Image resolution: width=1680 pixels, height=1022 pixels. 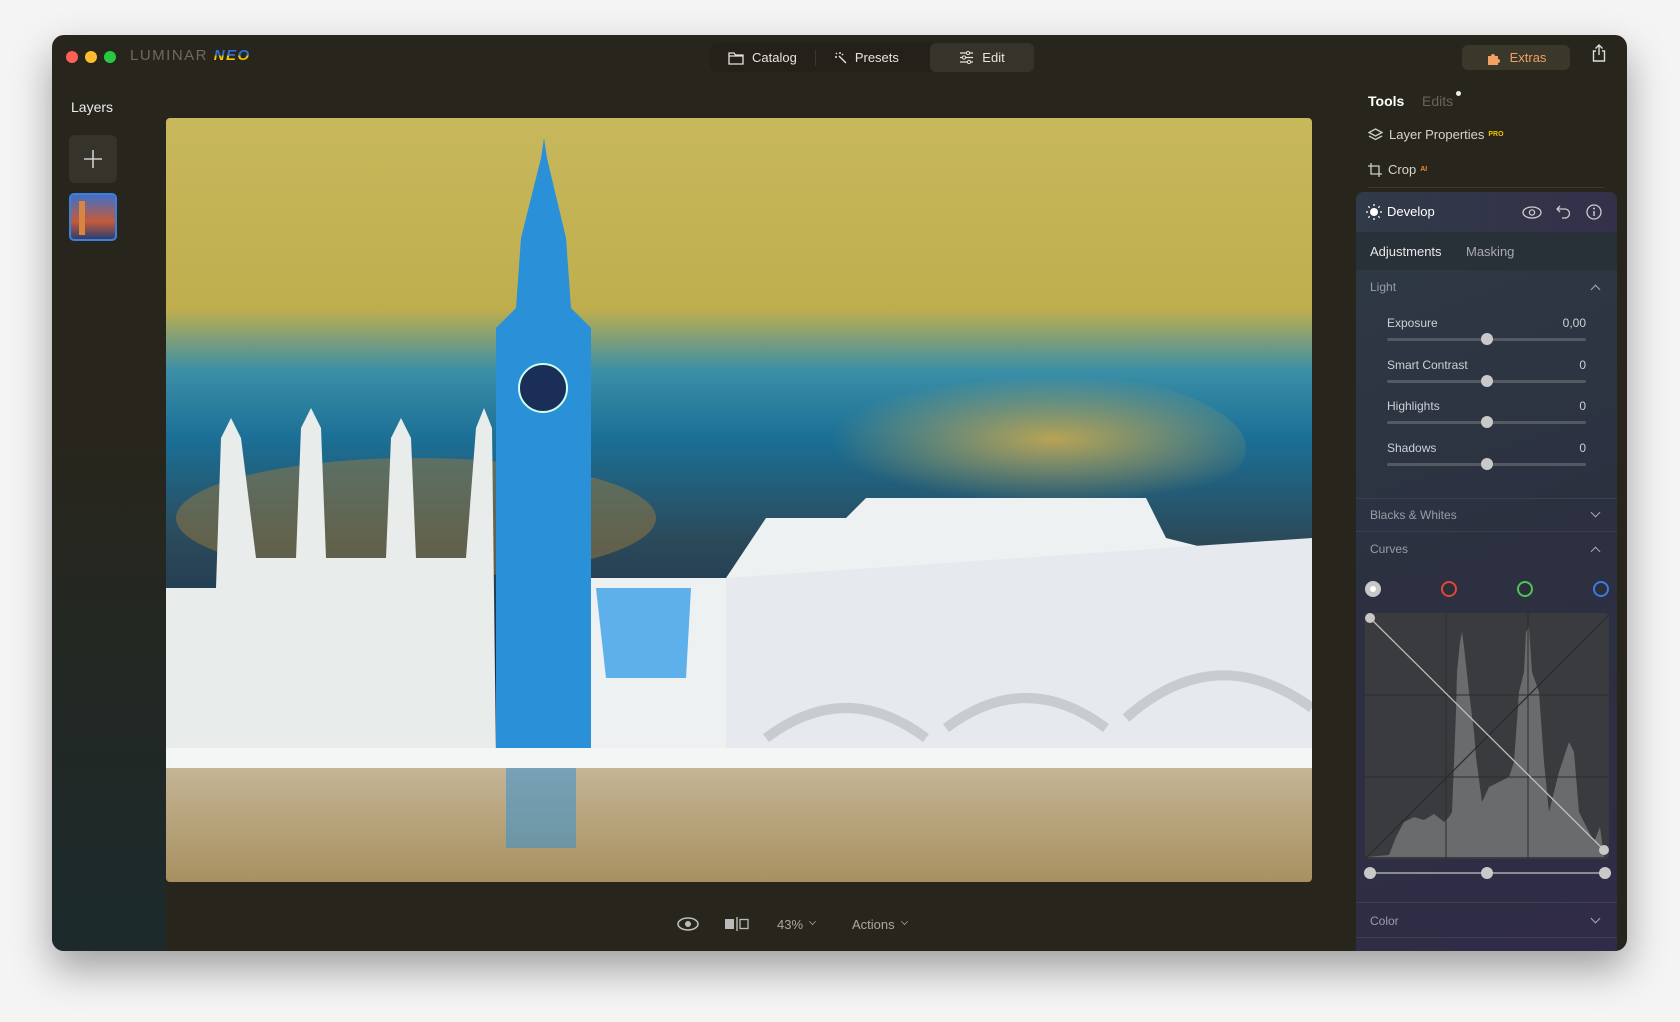 I want to click on crop-icon, so click(x=1375, y=169).